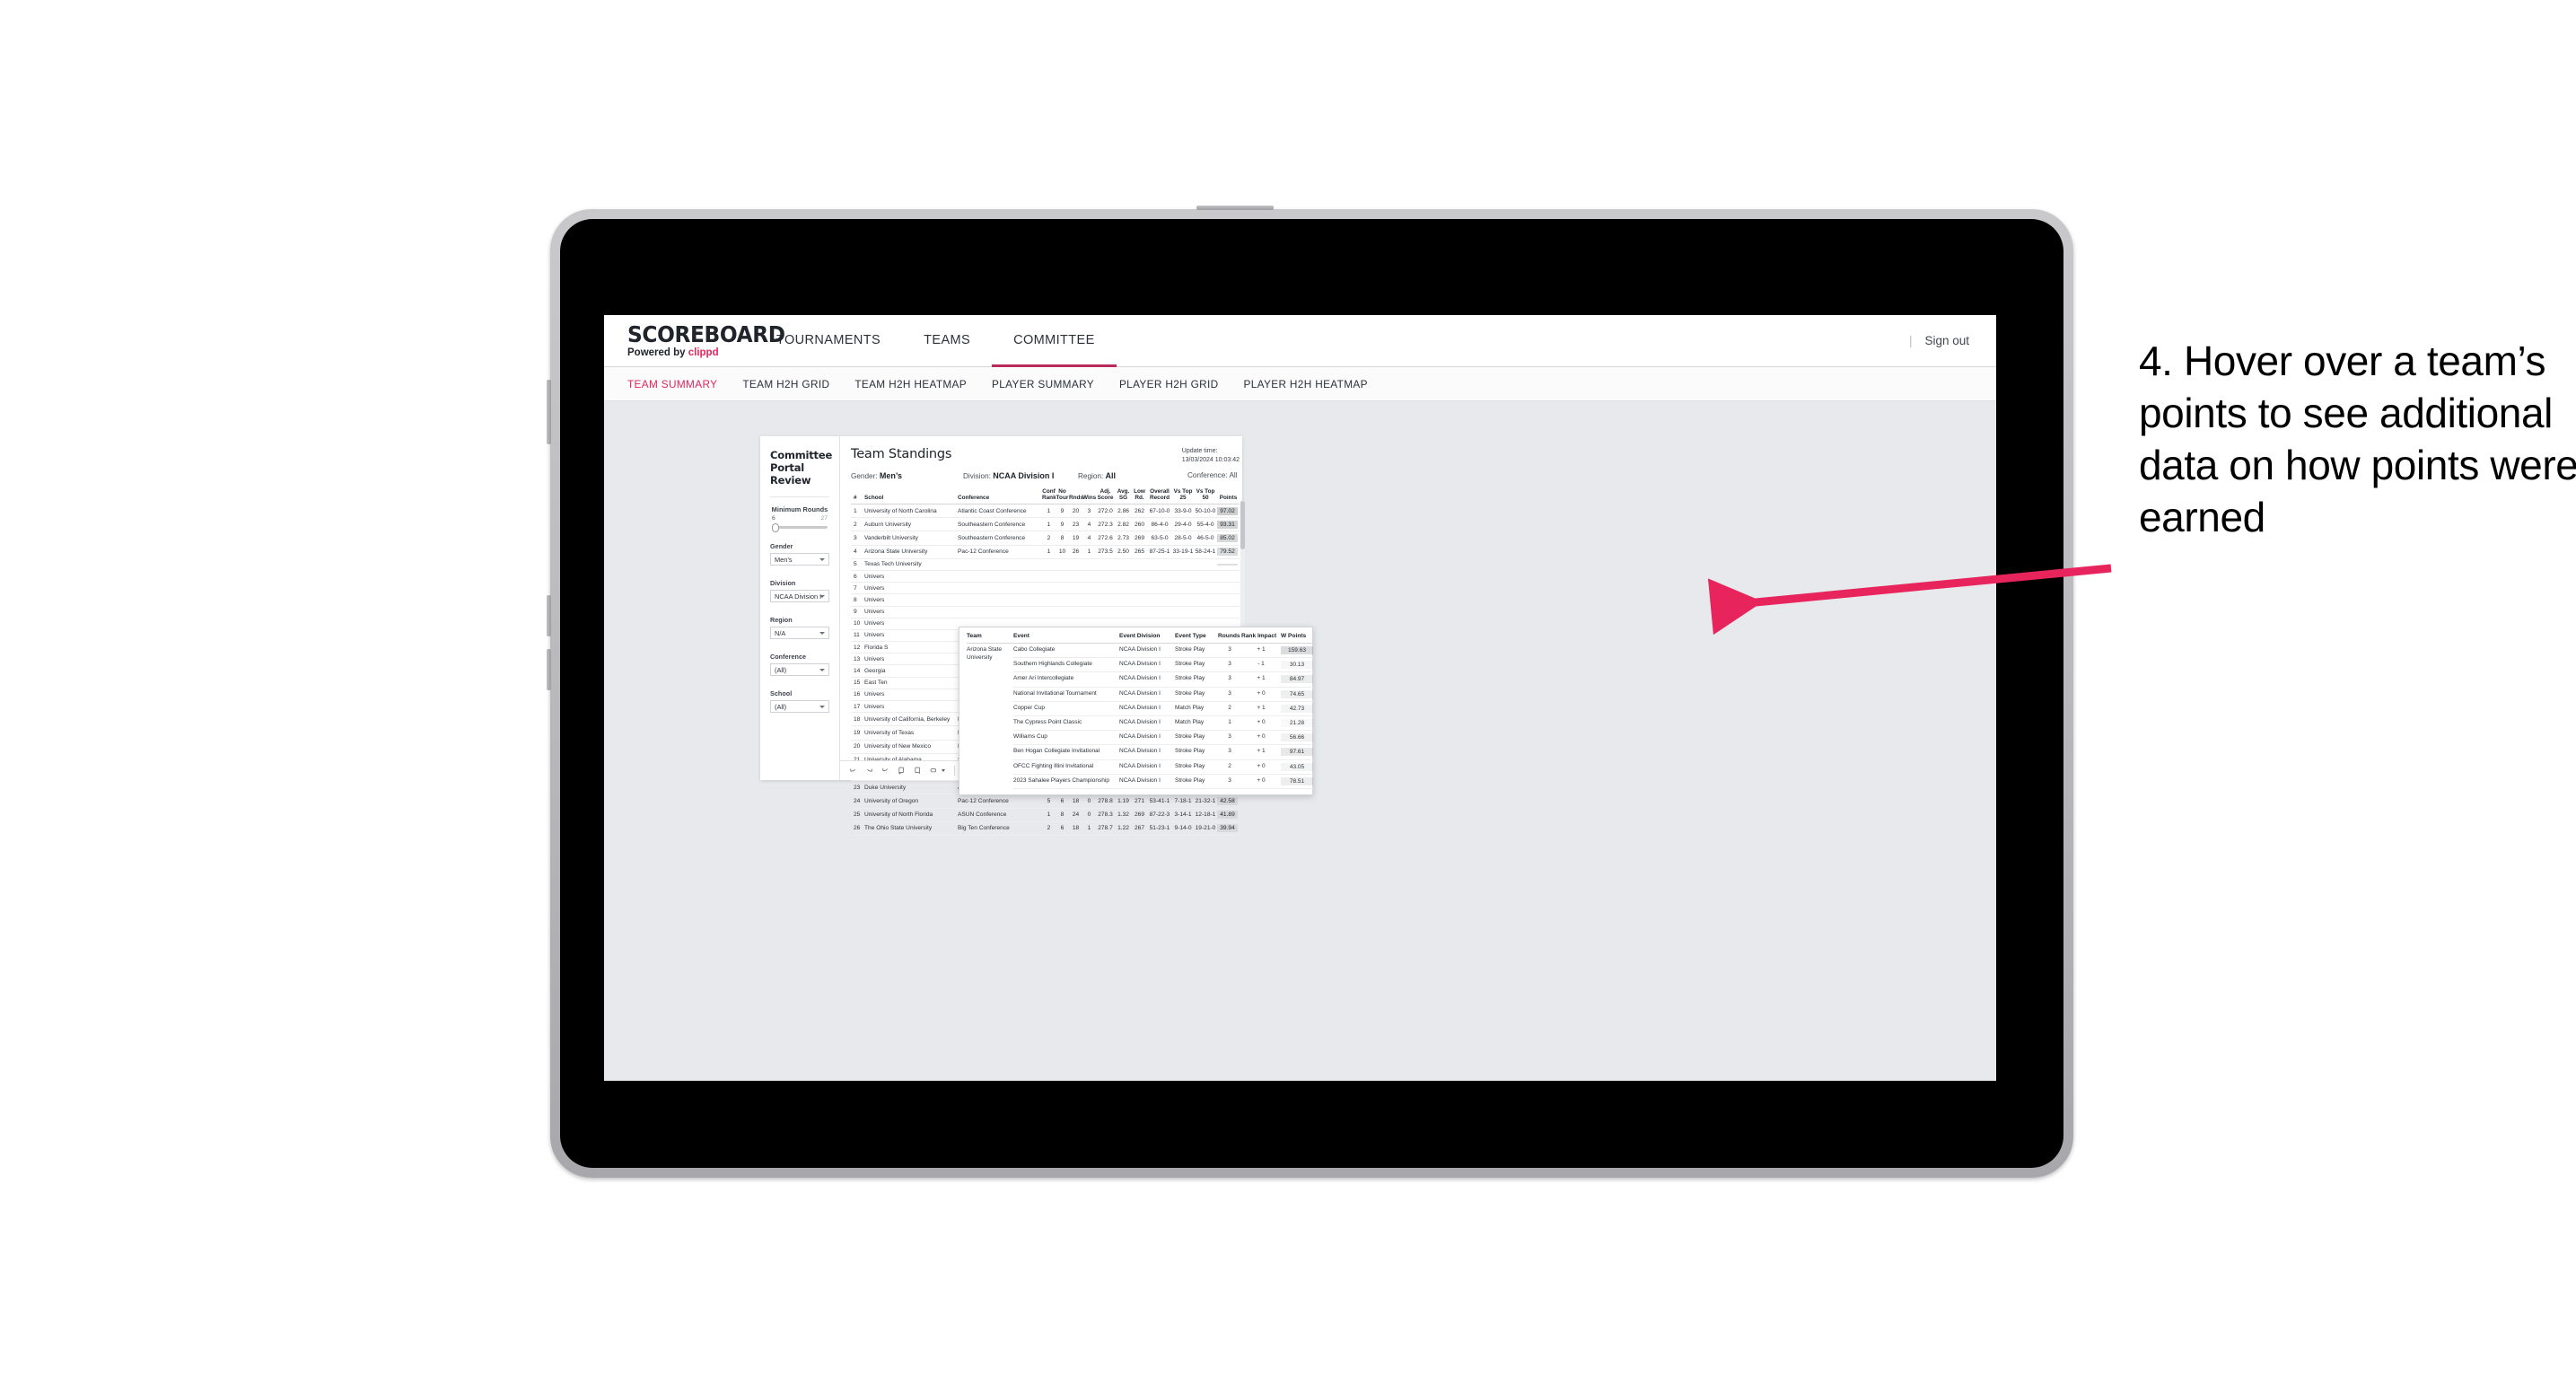 The image size is (2576, 1386). What do you see at coordinates (1105, 496) in the screenshot?
I see `col-adj-score: Adj. Score` at bounding box center [1105, 496].